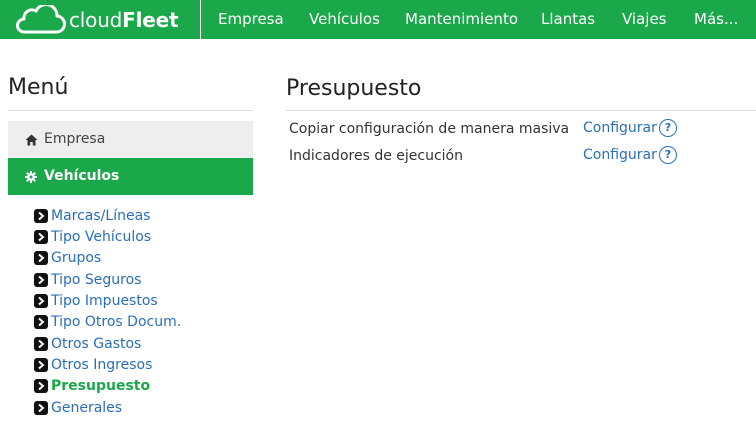 The height and width of the screenshot is (438, 756). What do you see at coordinates (344, 19) in the screenshot?
I see `nav-item-vehiculos: Vehículos` at bounding box center [344, 19].